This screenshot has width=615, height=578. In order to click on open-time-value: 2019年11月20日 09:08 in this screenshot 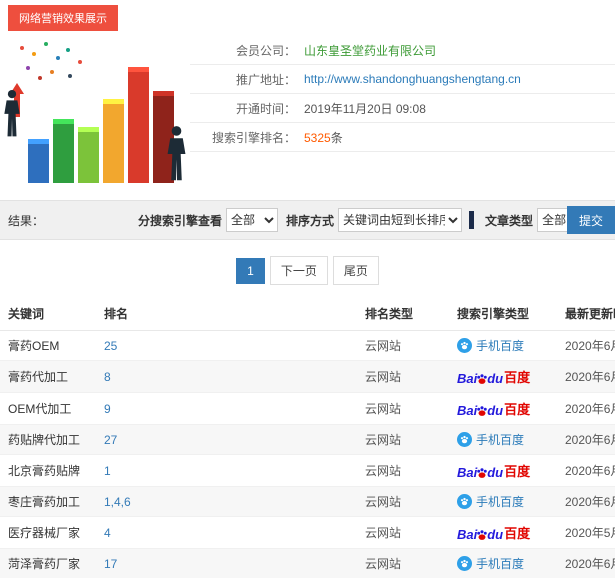, I will do `click(365, 108)`.